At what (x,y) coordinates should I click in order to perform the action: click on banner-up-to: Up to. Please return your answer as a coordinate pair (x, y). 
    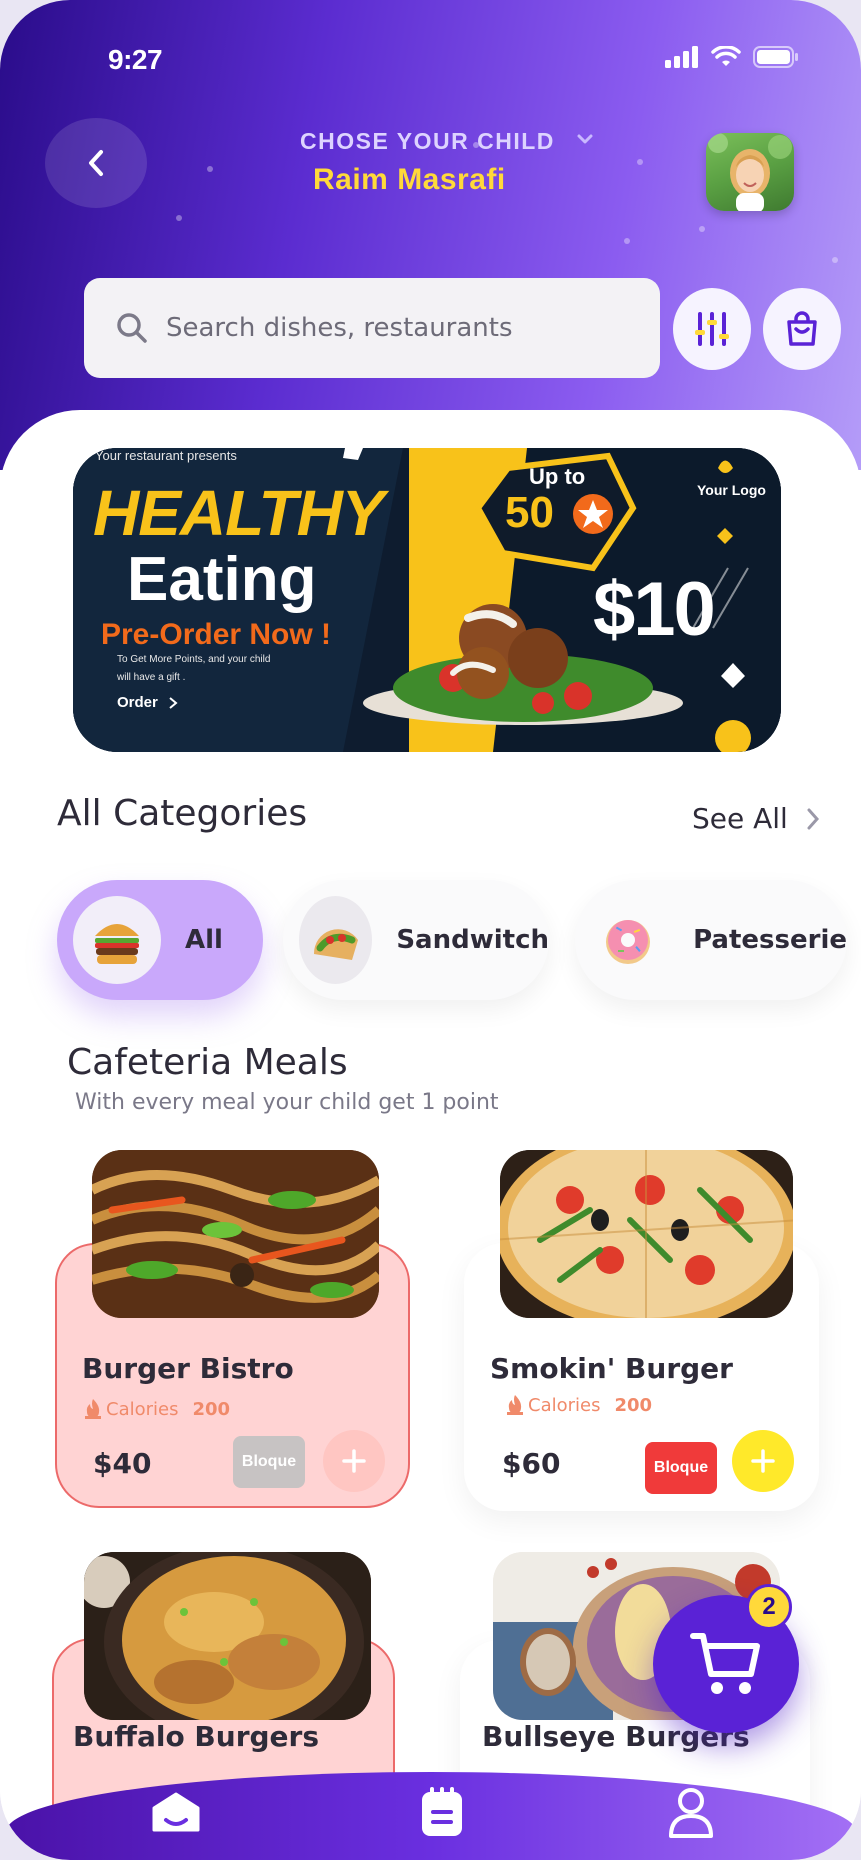
    Looking at the image, I should click on (557, 476).